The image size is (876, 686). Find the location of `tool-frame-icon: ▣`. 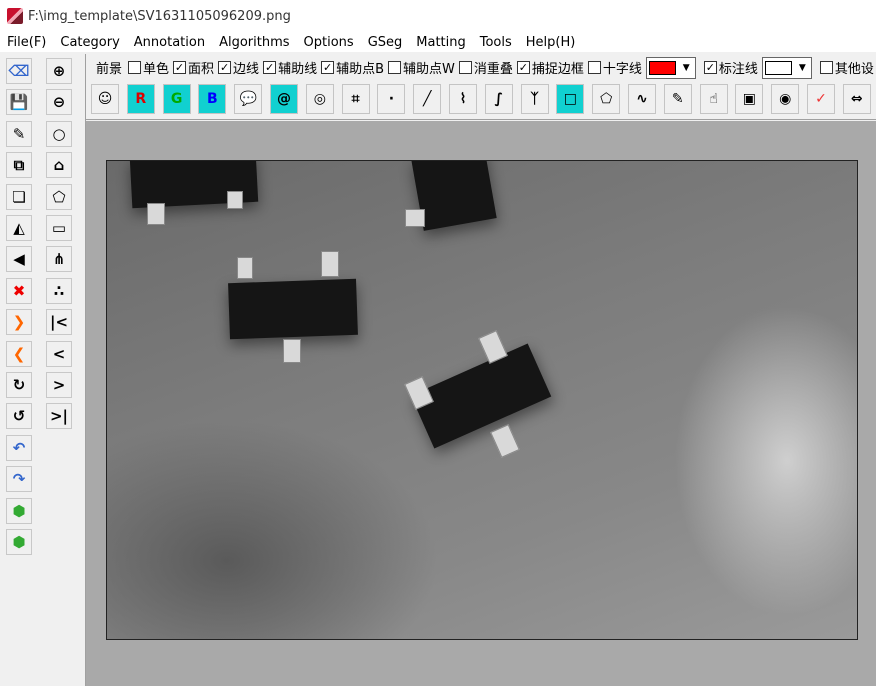

tool-frame-icon: ▣ is located at coordinates (749, 99).